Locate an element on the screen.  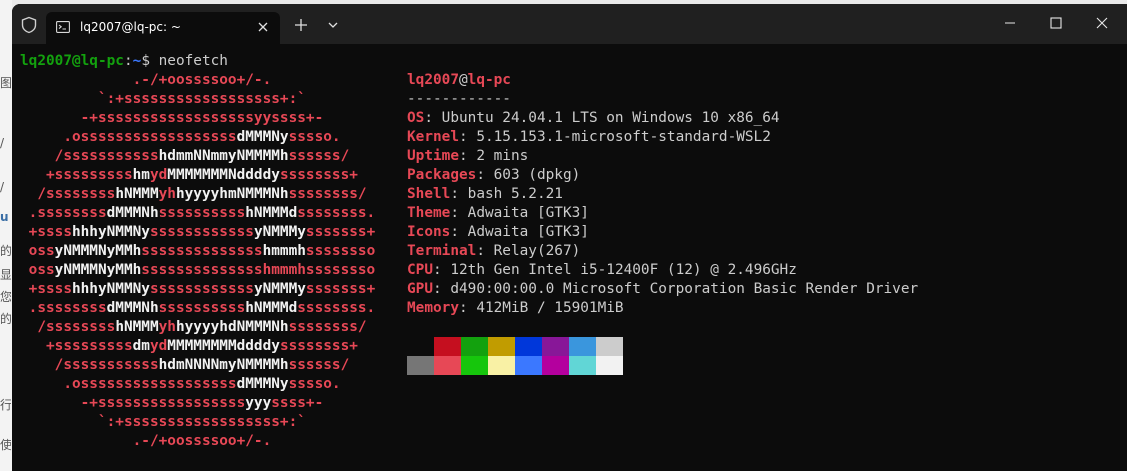
logo-segment: hdmNNNNmyNMMMMh is located at coordinates (223, 365).